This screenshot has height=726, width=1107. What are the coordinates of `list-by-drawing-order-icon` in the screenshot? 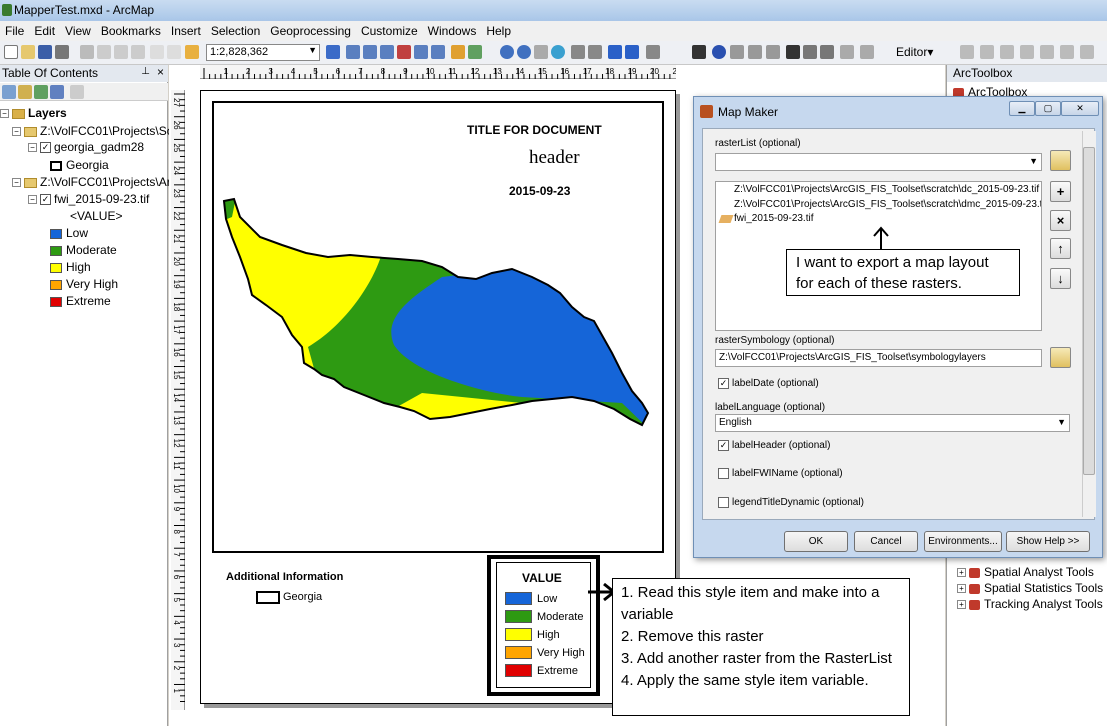 It's located at (9, 92).